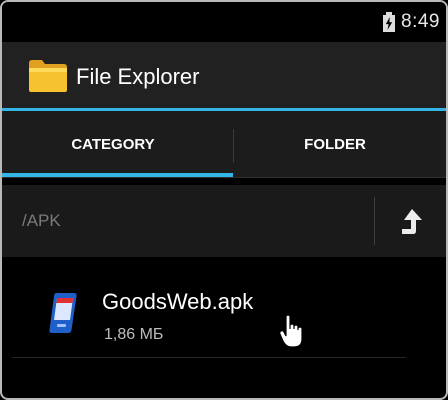 This screenshot has width=448, height=400. I want to click on current-path: /APK, so click(41, 220).